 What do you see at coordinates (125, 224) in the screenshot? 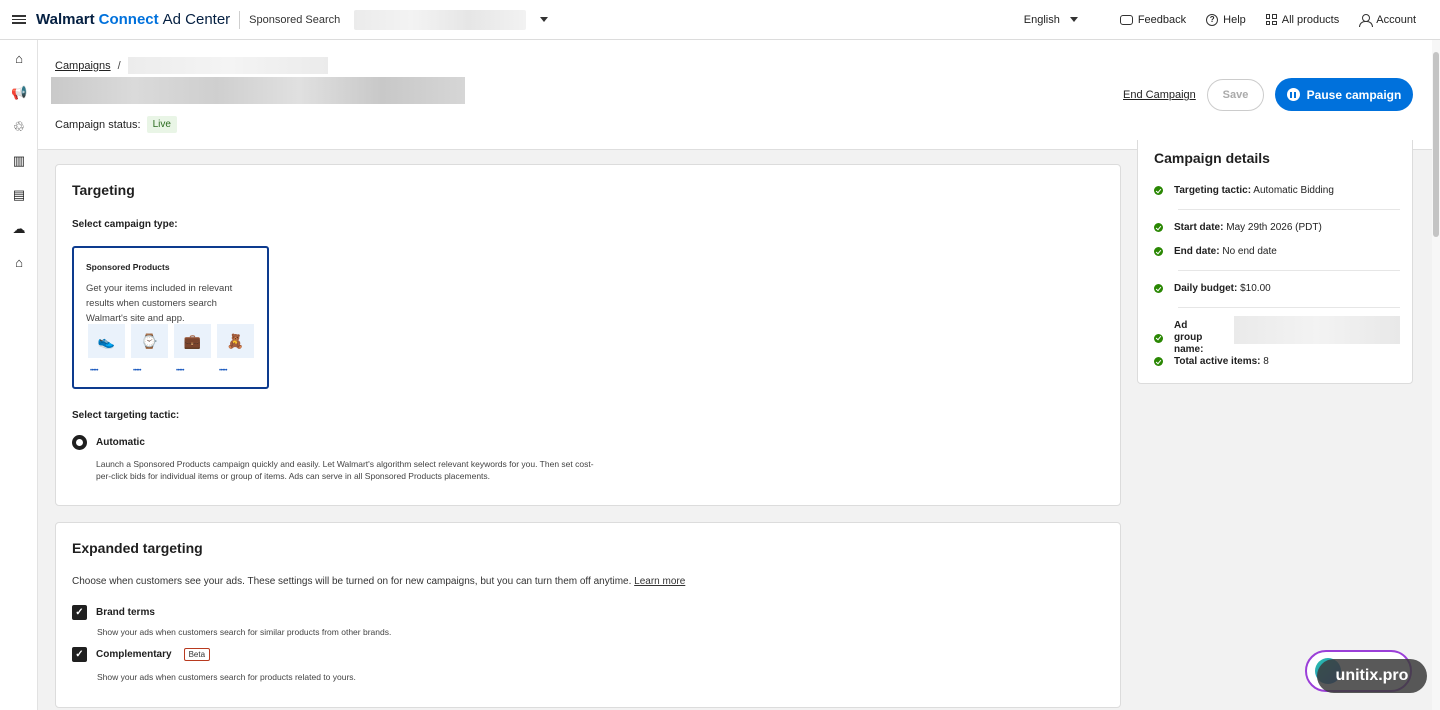
I see `select-campaign-type-label: Select campaign type:` at bounding box center [125, 224].